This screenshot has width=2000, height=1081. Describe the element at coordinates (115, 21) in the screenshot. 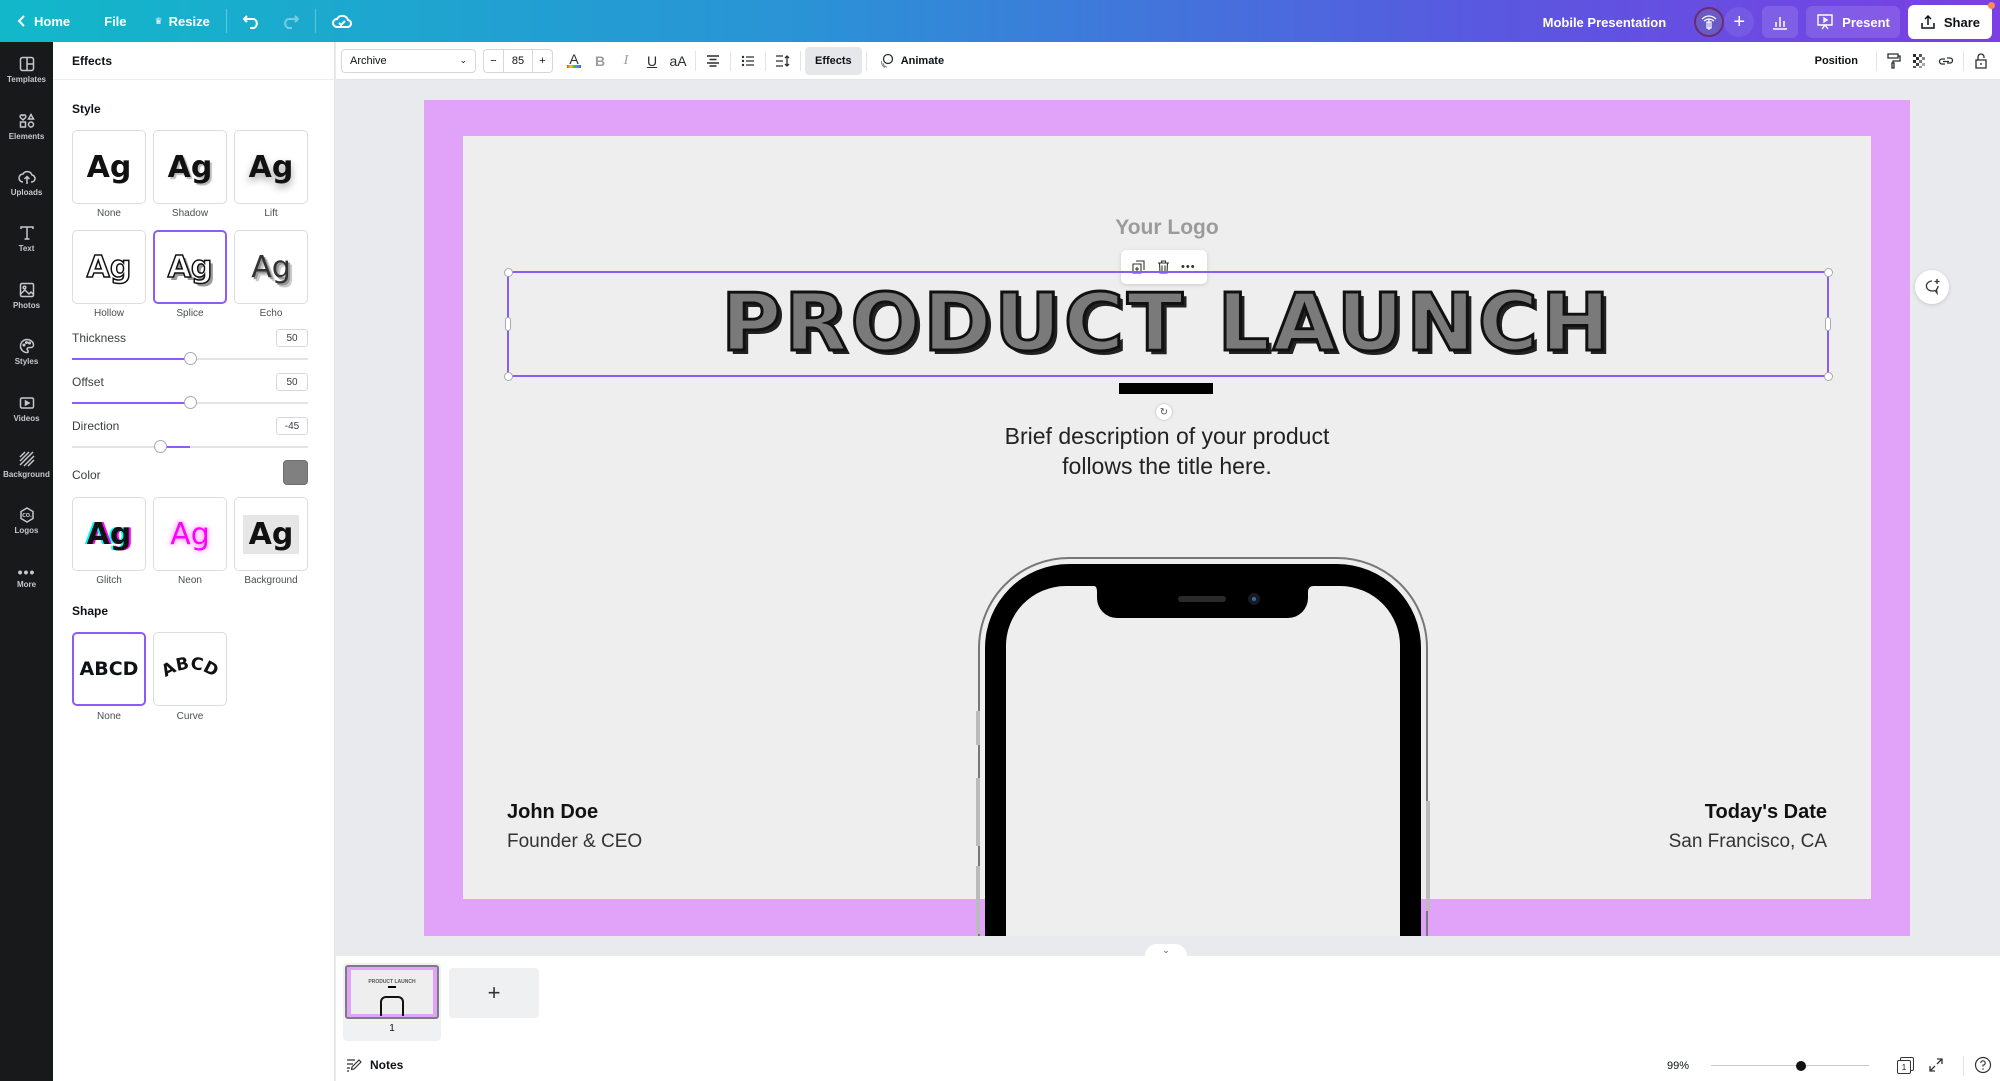

I see `file-menu: File` at that location.